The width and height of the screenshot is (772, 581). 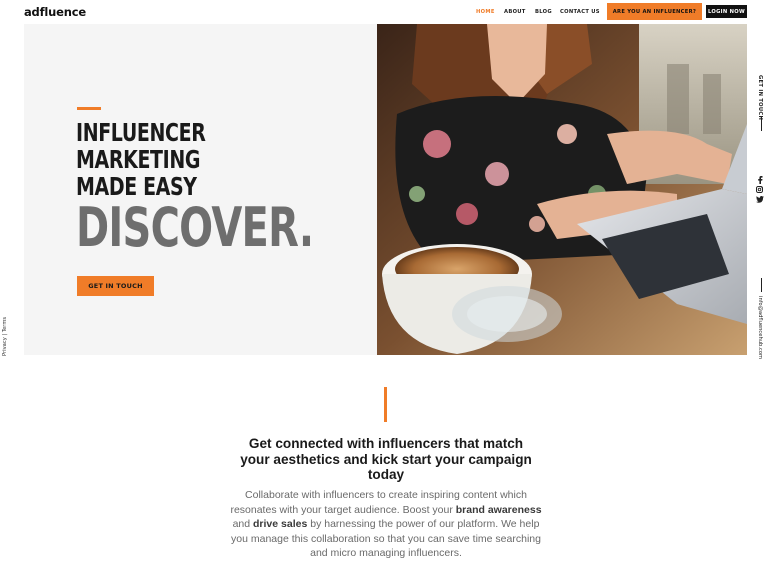 I want to click on logo: adfluence, so click(x=55, y=12).